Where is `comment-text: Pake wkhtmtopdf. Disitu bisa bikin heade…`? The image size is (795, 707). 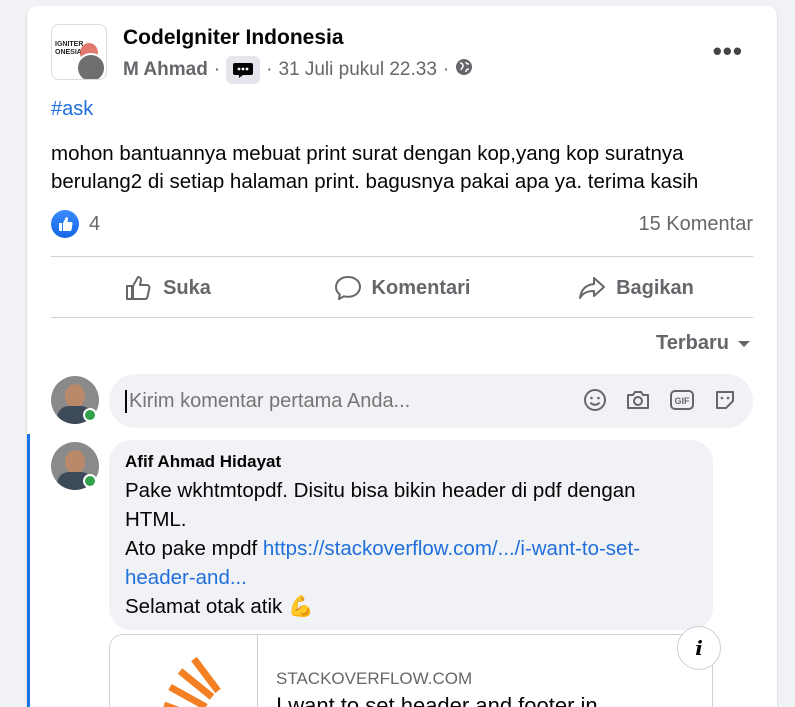 comment-text: Pake wkhtmtopdf. Disitu bisa bikin heade… is located at coordinates (411, 548).